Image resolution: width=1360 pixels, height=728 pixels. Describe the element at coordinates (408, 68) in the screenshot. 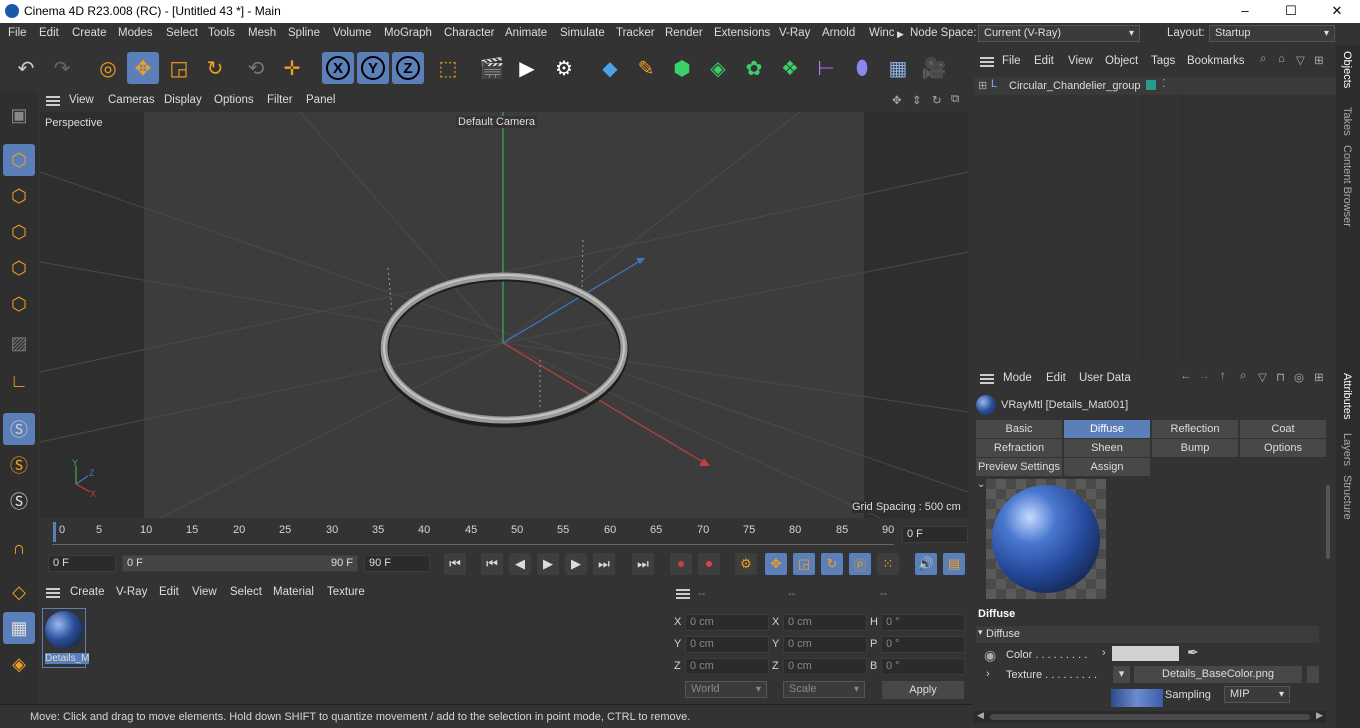

I see `z-axis-lock-button: Z` at that location.